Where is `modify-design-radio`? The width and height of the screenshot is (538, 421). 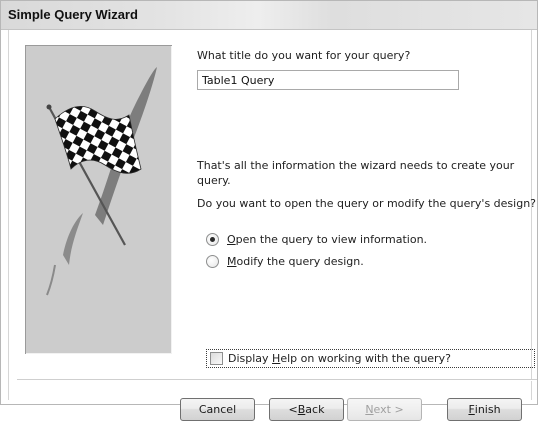
modify-design-radio is located at coordinates (212, 261).